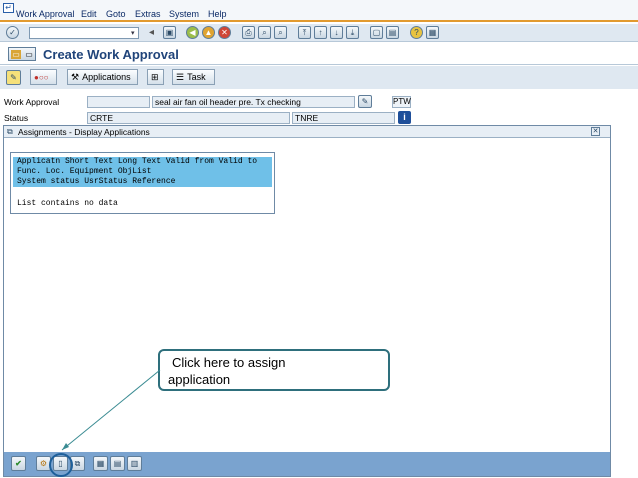 The width and height of the screenshot is (638, 478). Describe the element at coordinates (18, 463) in the screenshot. I see `continue-icon: ✔` at that location.